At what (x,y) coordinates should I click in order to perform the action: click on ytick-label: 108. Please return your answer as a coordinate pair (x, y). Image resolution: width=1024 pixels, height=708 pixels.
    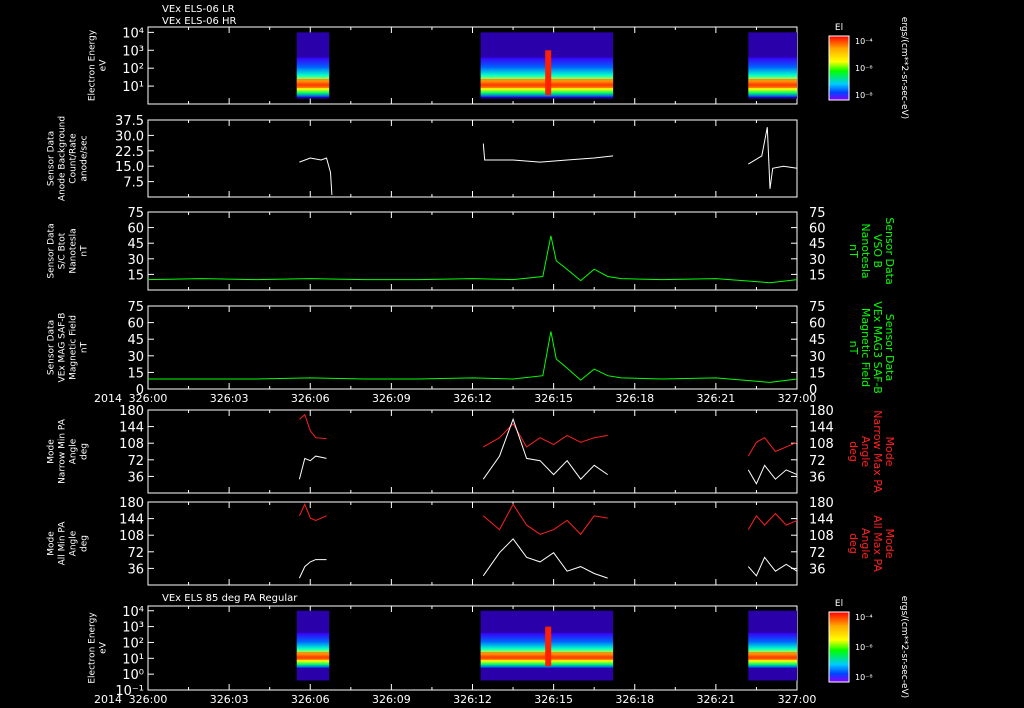
    Looking at the image, I should click on (131, 444).